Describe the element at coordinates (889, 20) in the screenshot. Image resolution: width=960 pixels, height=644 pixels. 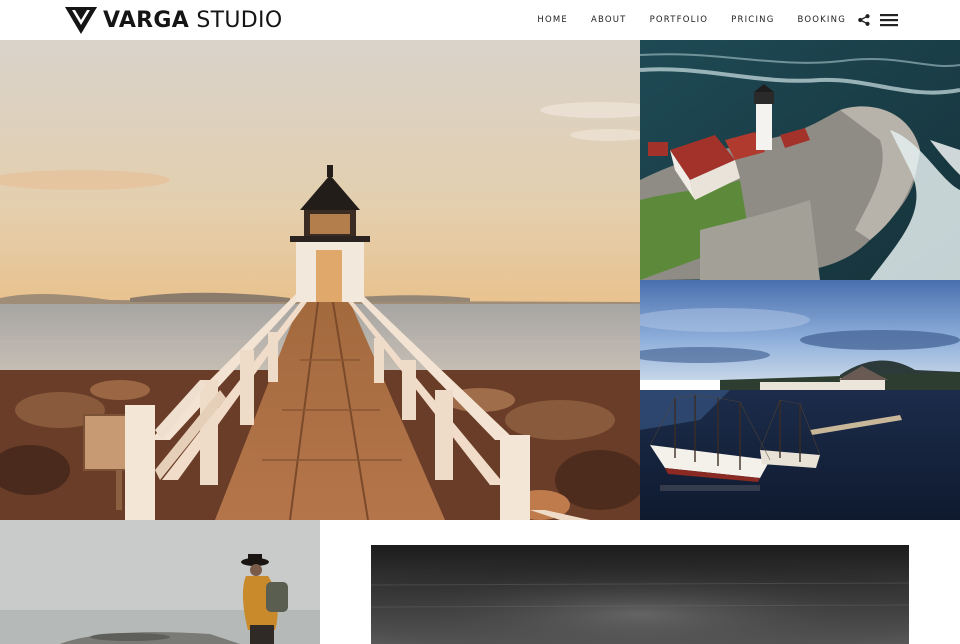
I see `hamburger-menu-icon` at that location.